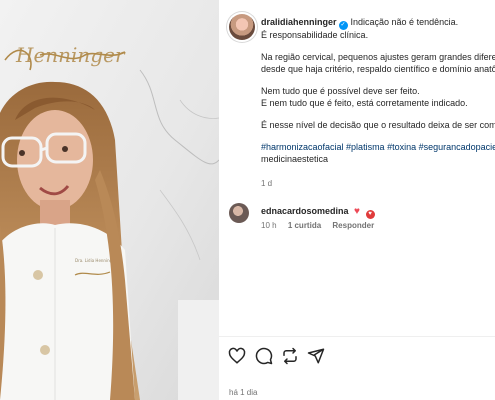  What do you see at coordinates (242, 27) in the screenshot?
I see `author-avatar` at bounding box center [242, 27].